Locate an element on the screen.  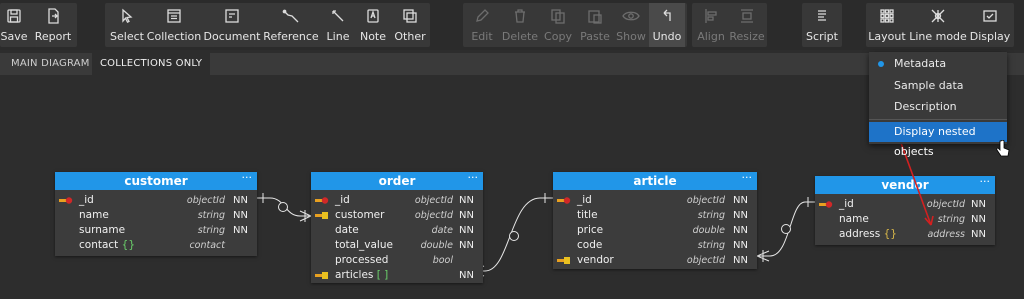
note-button: Note is located at coordinates (373, 25).